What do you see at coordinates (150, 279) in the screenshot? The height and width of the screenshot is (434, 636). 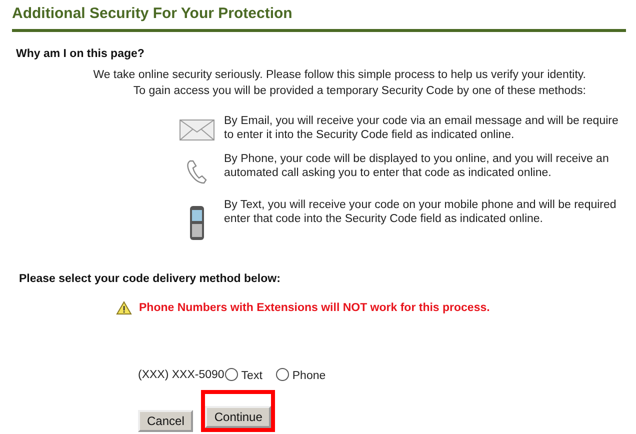 I see `section-heading: Please select your code delivery method below:` at bounding box center [150, 279].